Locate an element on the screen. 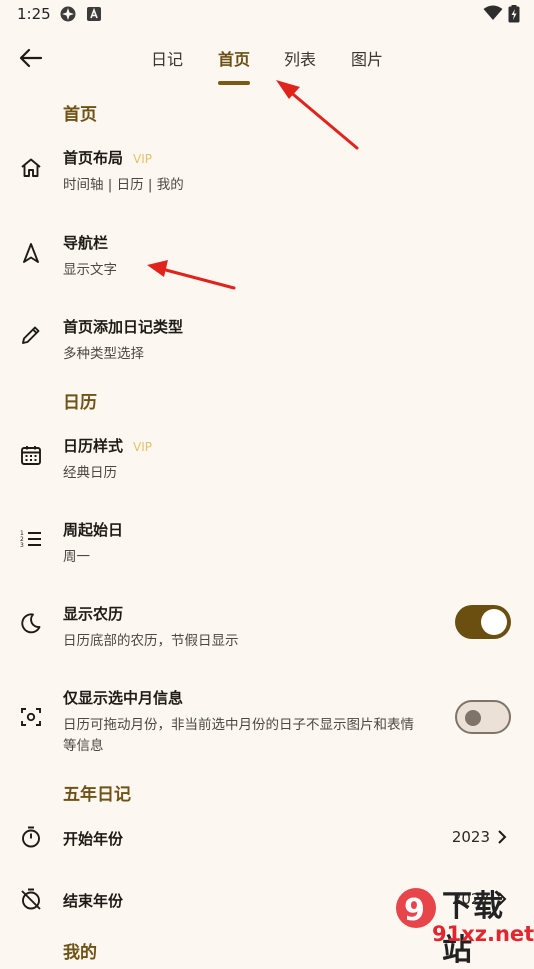  annotation-arrow-tab is located at coordinates (317, 115).